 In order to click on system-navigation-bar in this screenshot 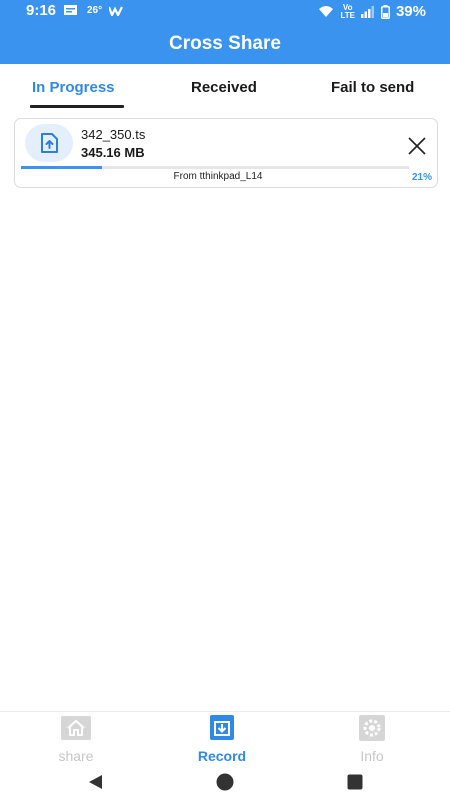, I will do `click(225, 781)`.